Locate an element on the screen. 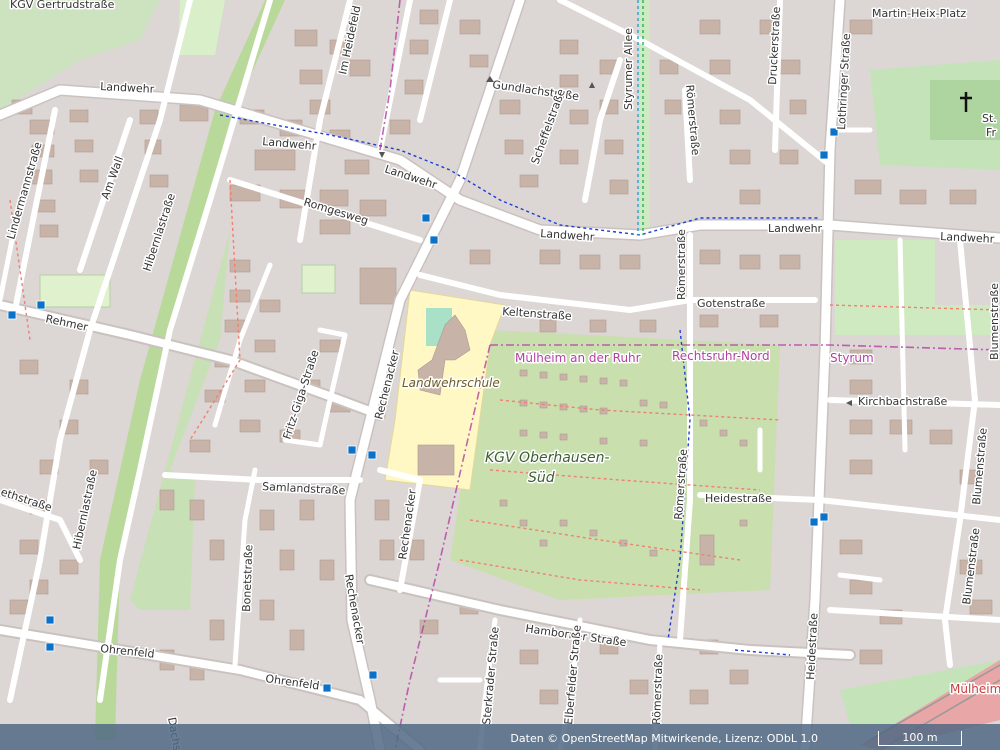  label-heidestrasse: Heidestraße is located at coordinates (738, 498).